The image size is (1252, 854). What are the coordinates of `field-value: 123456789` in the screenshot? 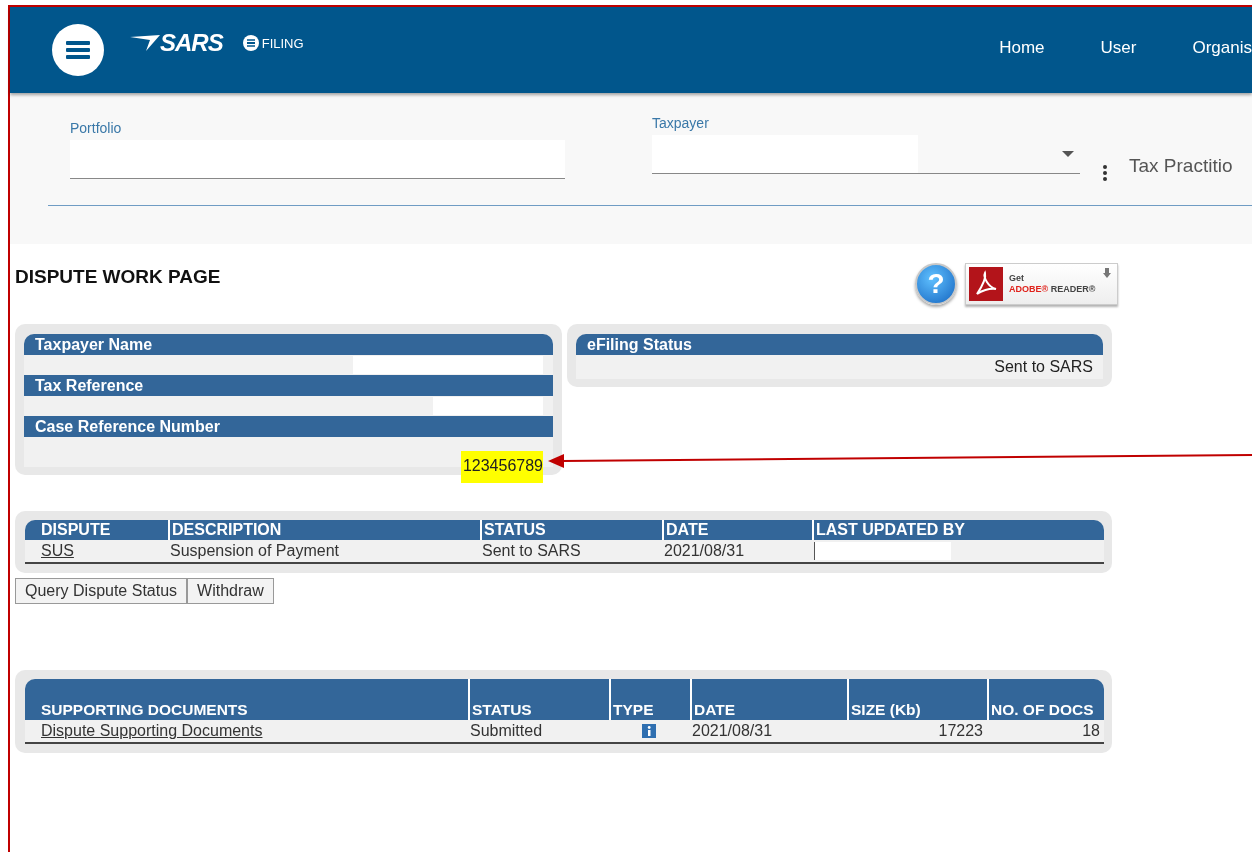 It's located at (501, 467).